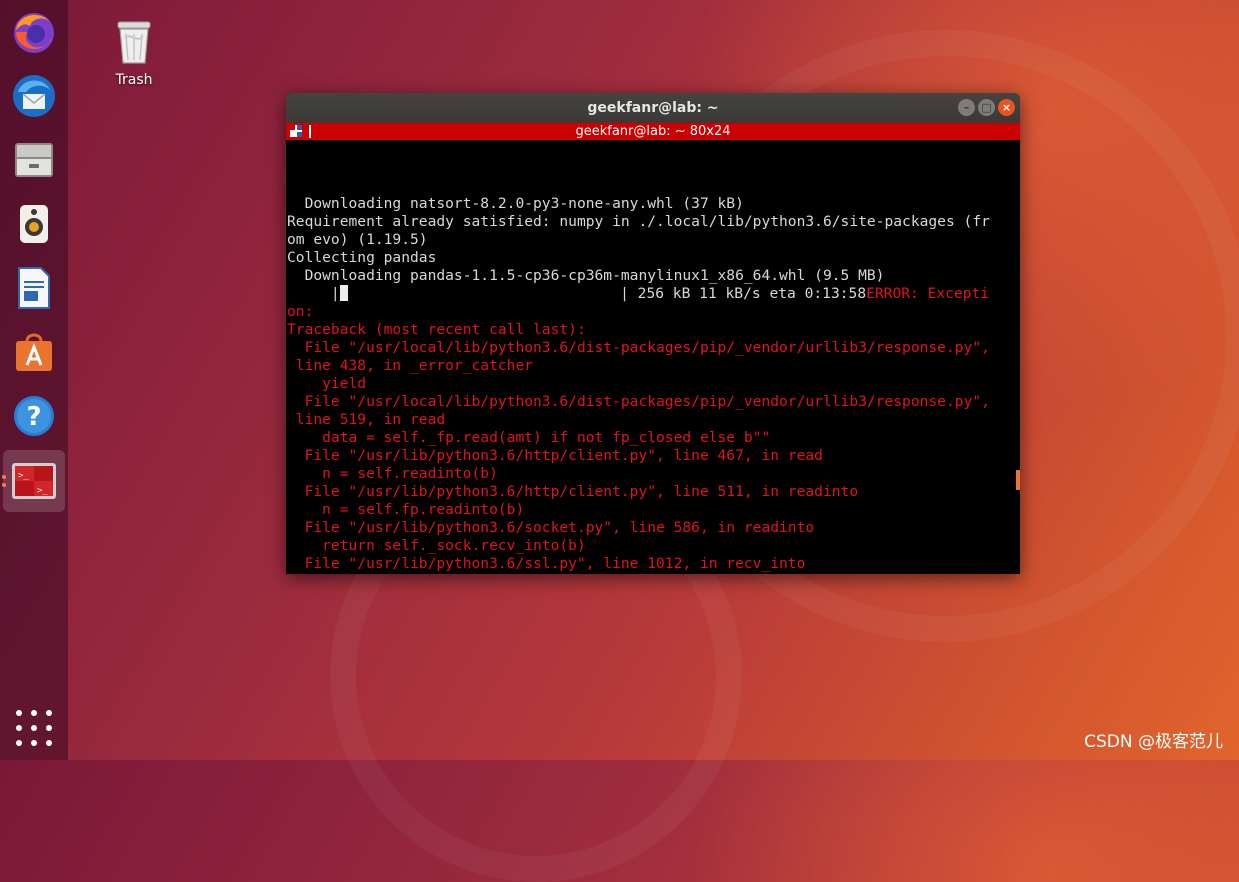 This screenshot has width=1239, height=882. I want to click on terminal-line: om evo) (1.19.5), so click(357, 239).